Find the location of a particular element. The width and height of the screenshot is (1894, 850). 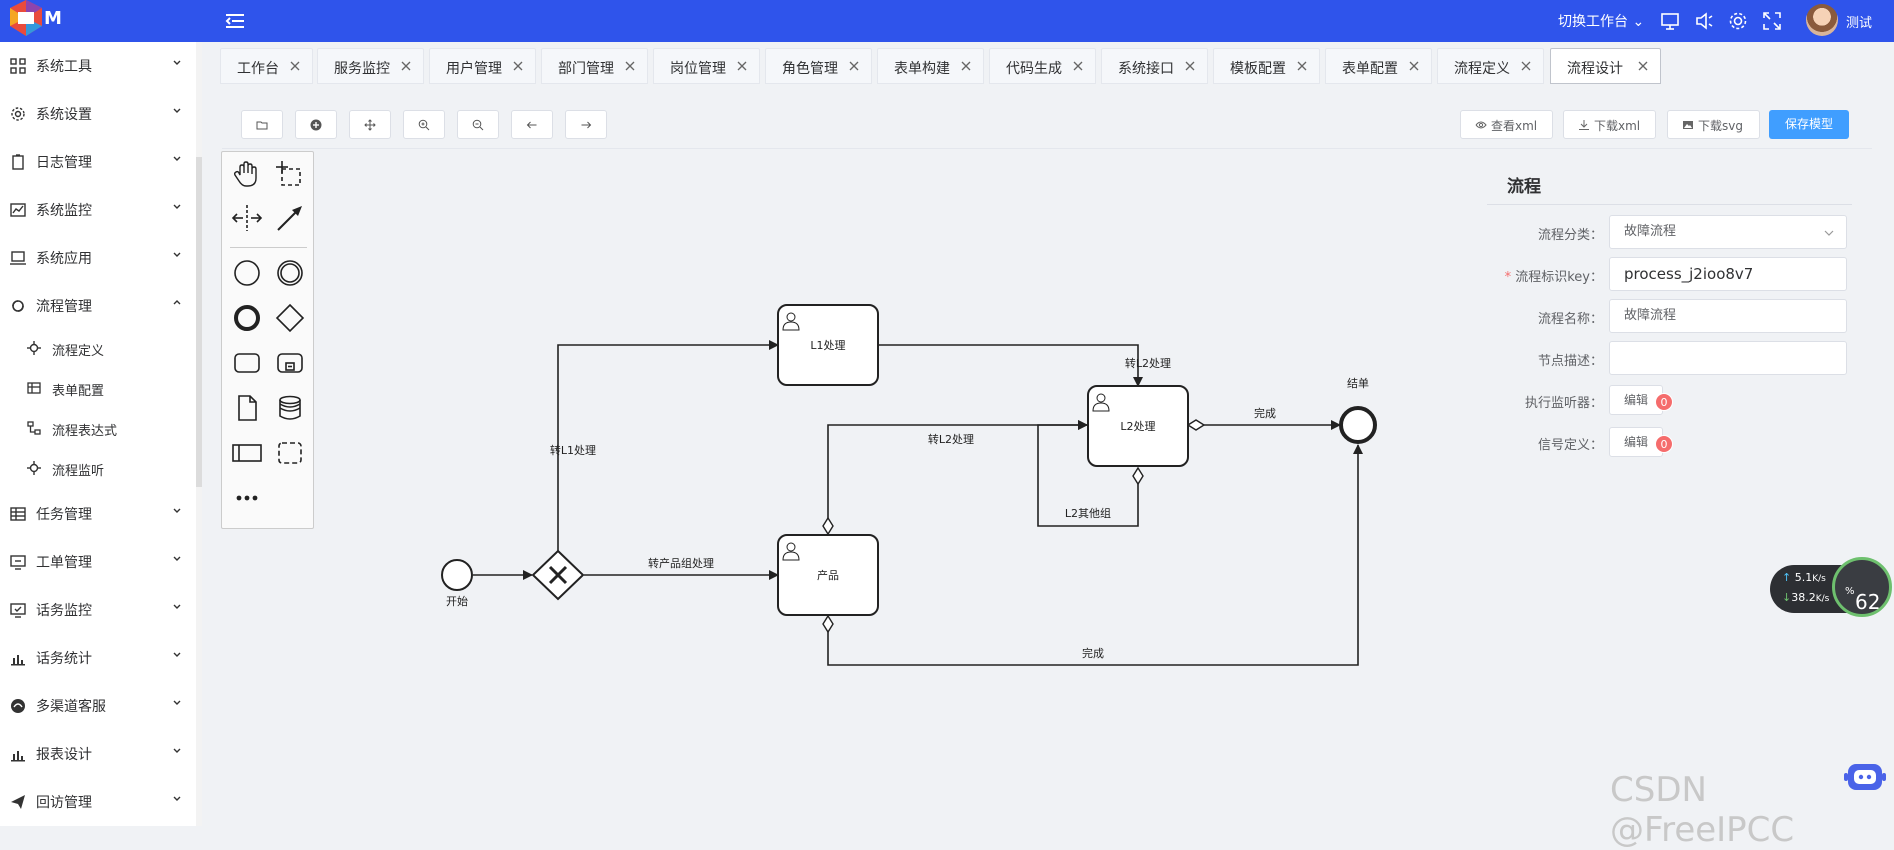

sidebar-item-ticket-management: 工单管理 is located at coordinates (98, 562).